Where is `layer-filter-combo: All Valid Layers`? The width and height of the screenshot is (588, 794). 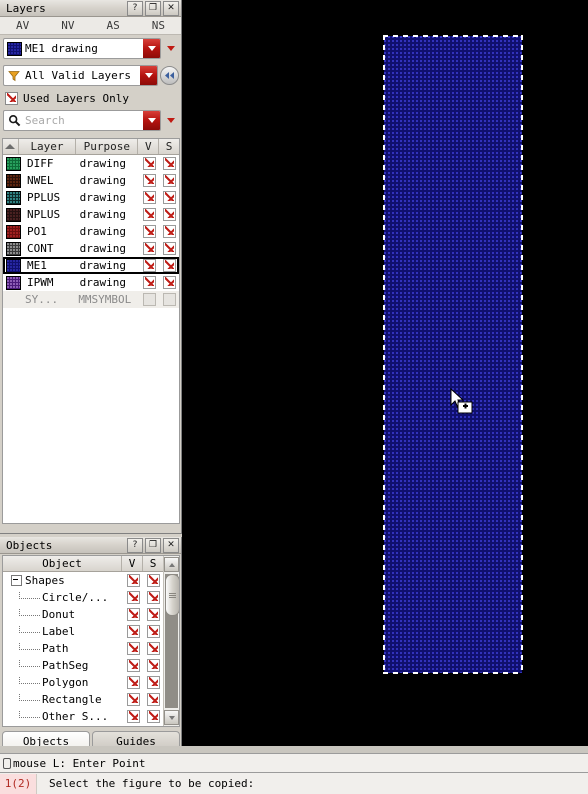 layer-filter-combo: All Valid Layers is located at coordinates (80, 75).